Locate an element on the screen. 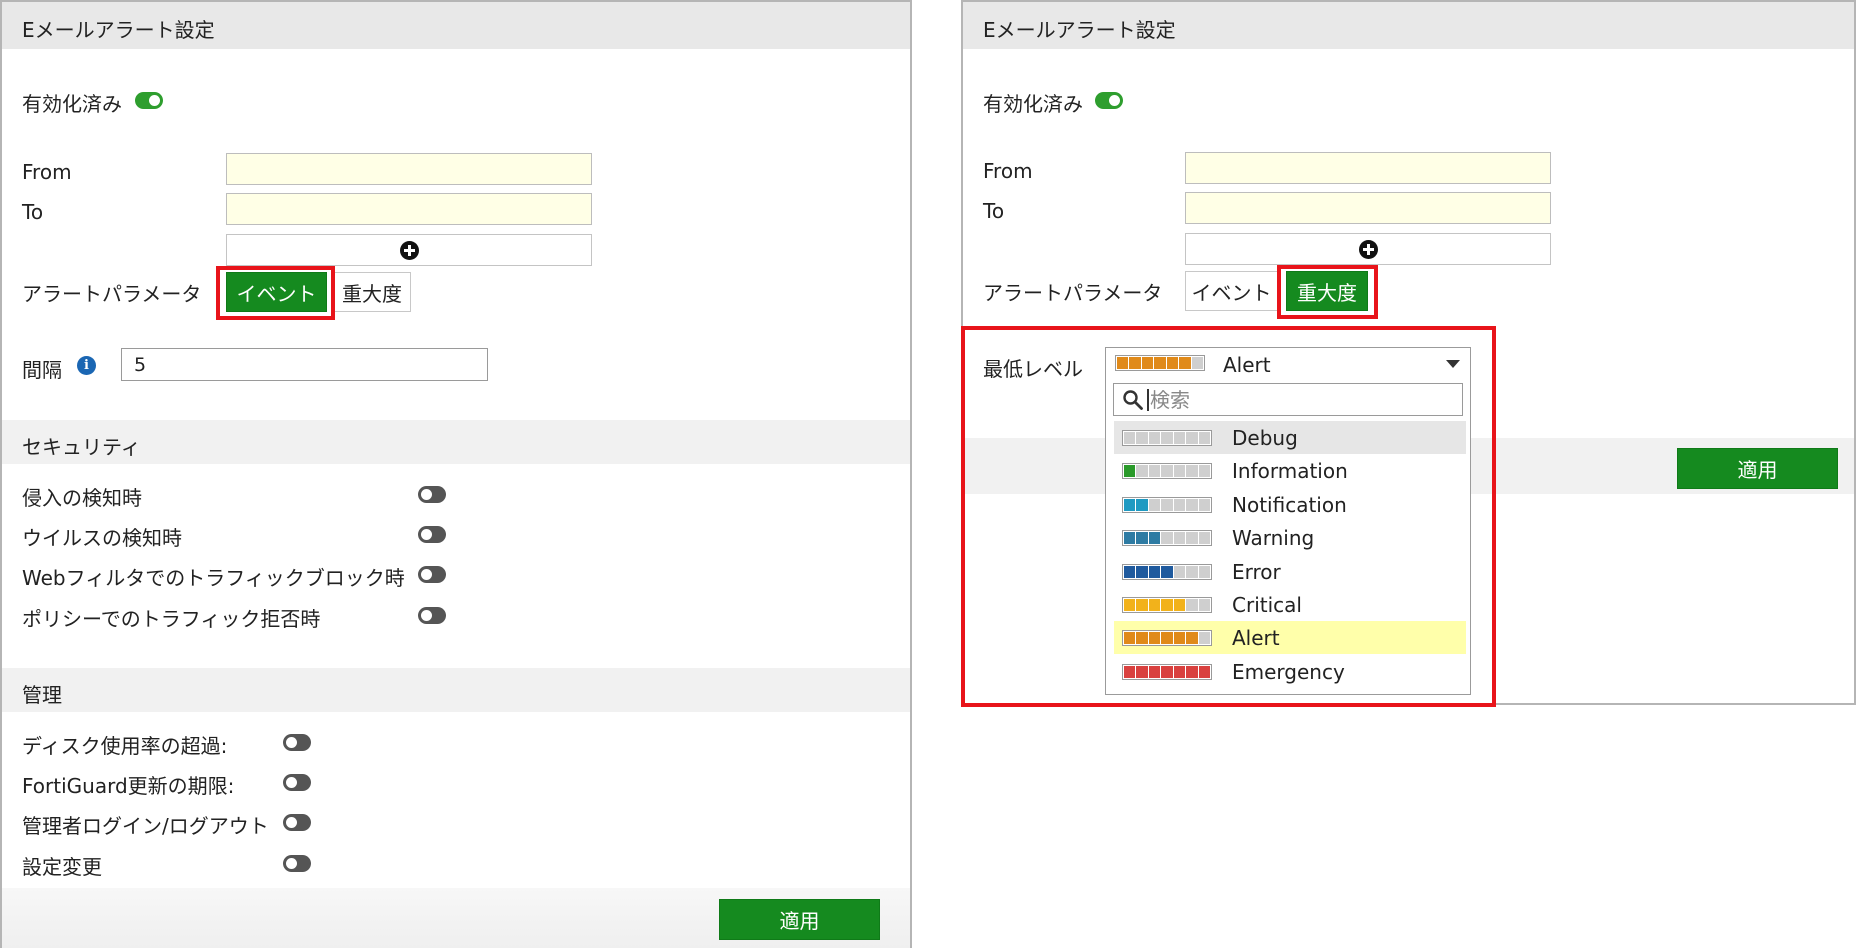 The height and width of the screenshot is (948, 1856). disk-toggle is located at coordinates (297, 742).